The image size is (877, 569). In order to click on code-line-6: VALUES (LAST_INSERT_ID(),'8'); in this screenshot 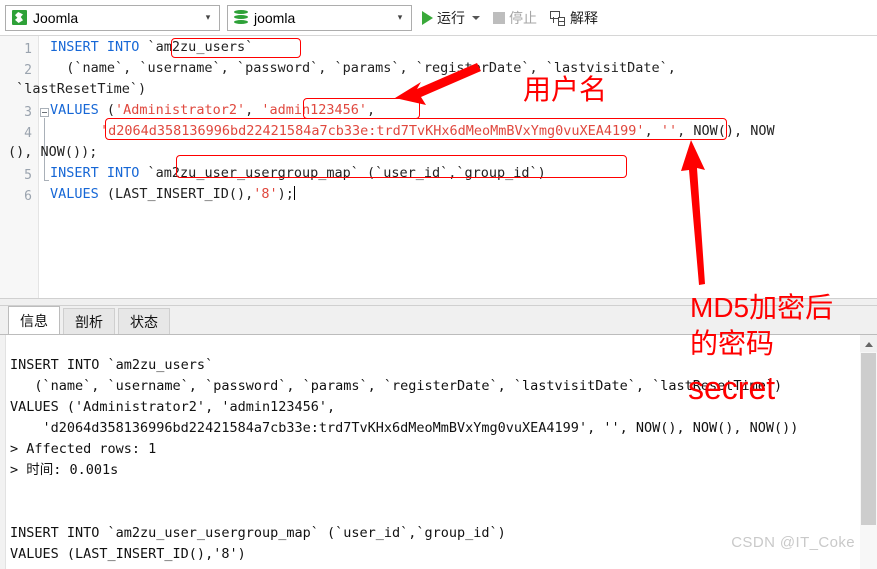, I will do `click(172, 194)`.